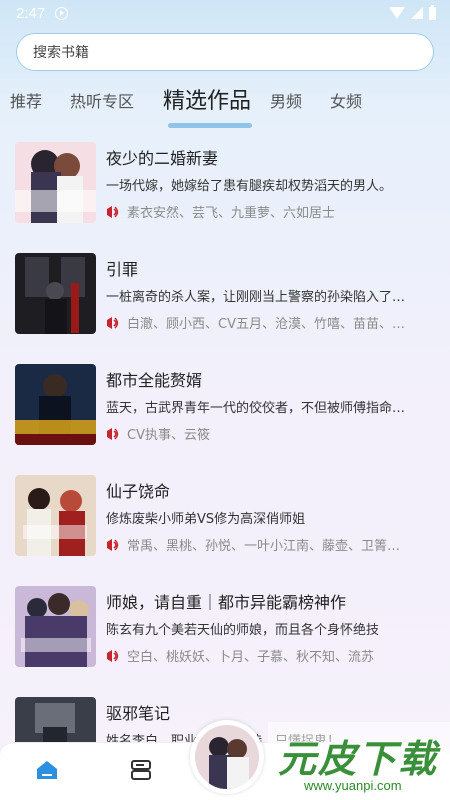 This screenshot has width=450, height=800. I want to click on status-time: 2:47, so click(31, 13).